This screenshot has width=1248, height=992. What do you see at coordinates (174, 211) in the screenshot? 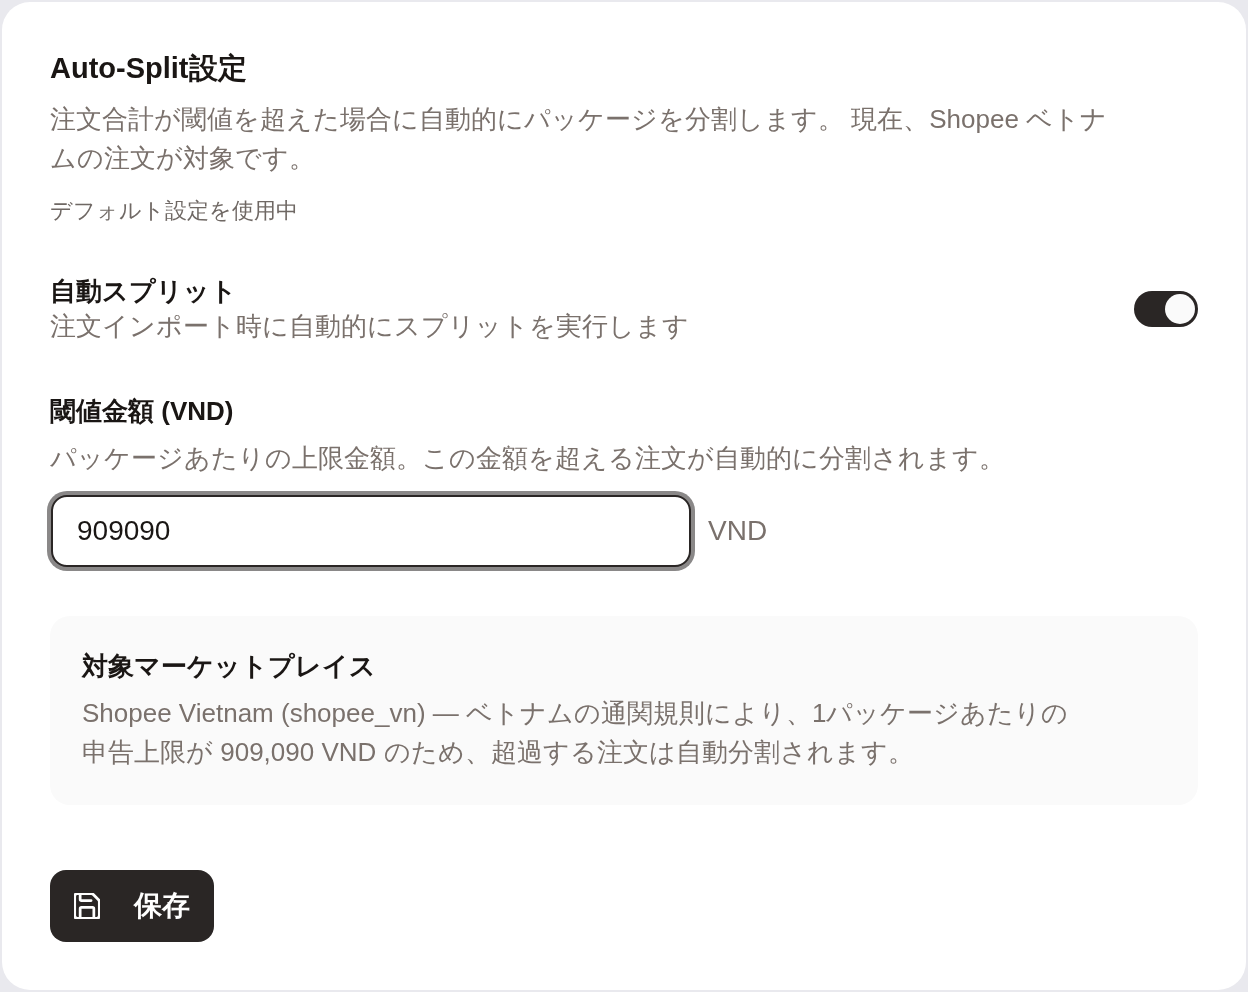
I see `settings-status: デフォルト設定を使用中` at bounding box center [174, 211].